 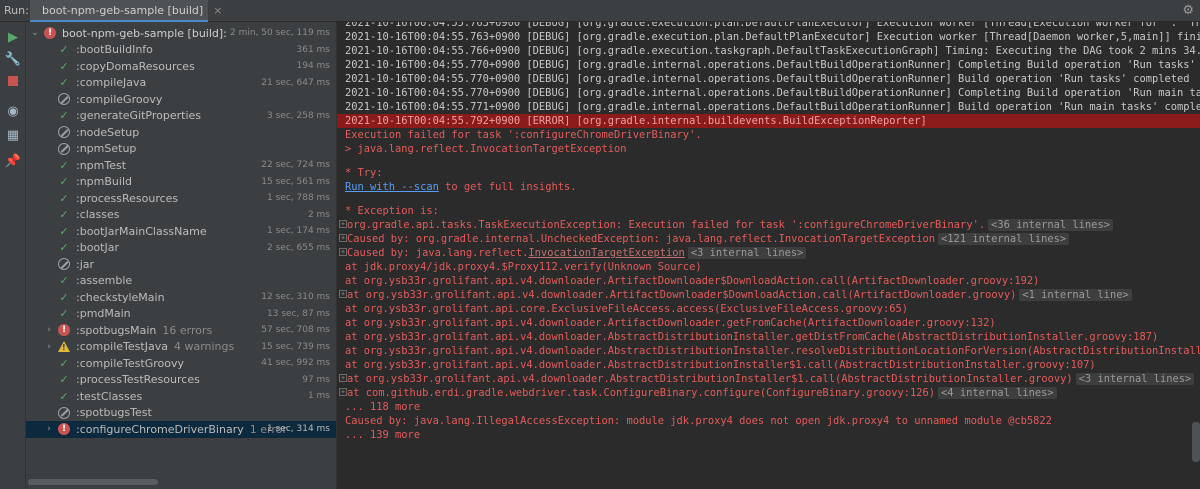 I want to click on task-row: :npmSetup, so click(x=181, y=149).